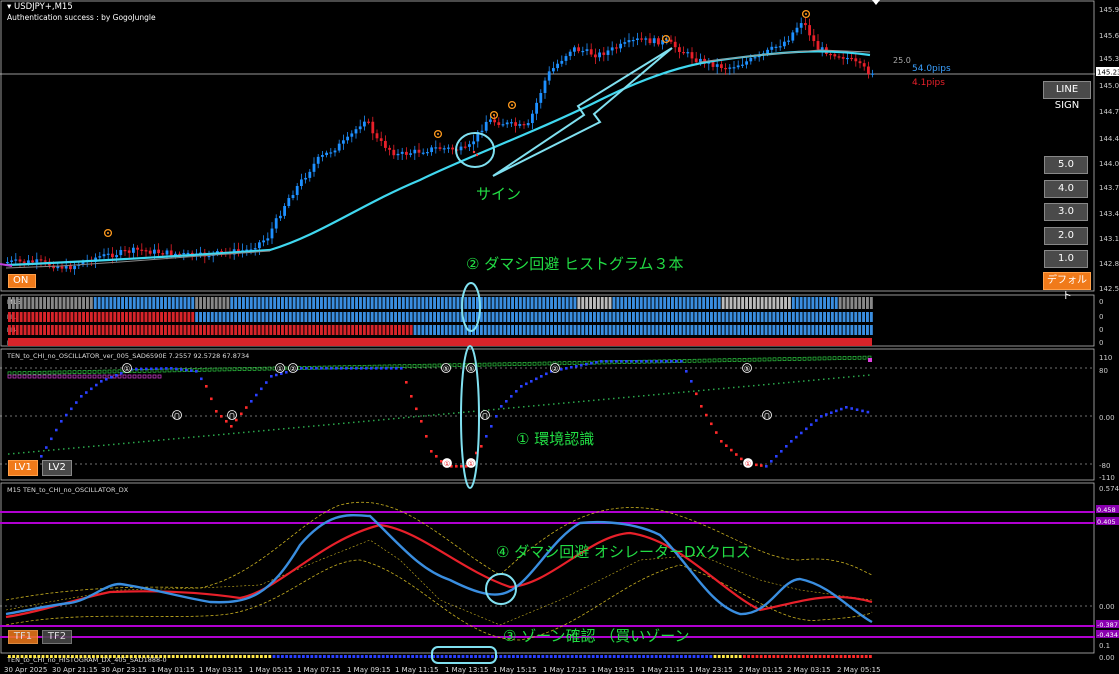 The width and height of the screenshot is (1119, 674). I want to click on line-sign-button: LINE SIGN, so click(1067, 96).